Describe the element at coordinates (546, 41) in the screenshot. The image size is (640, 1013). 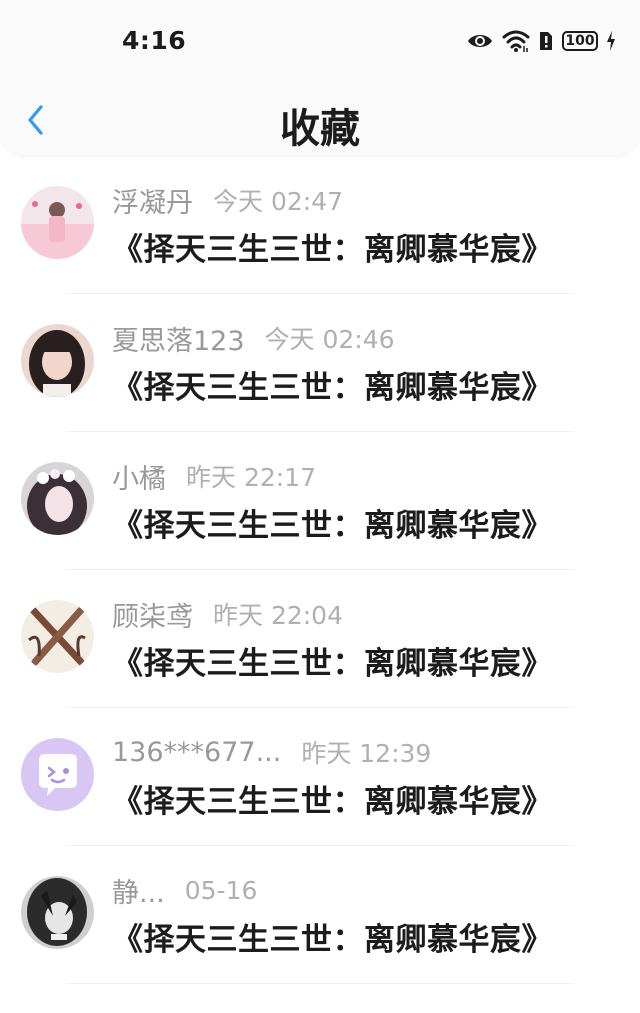
I see `sim-alert-icon` at that location.